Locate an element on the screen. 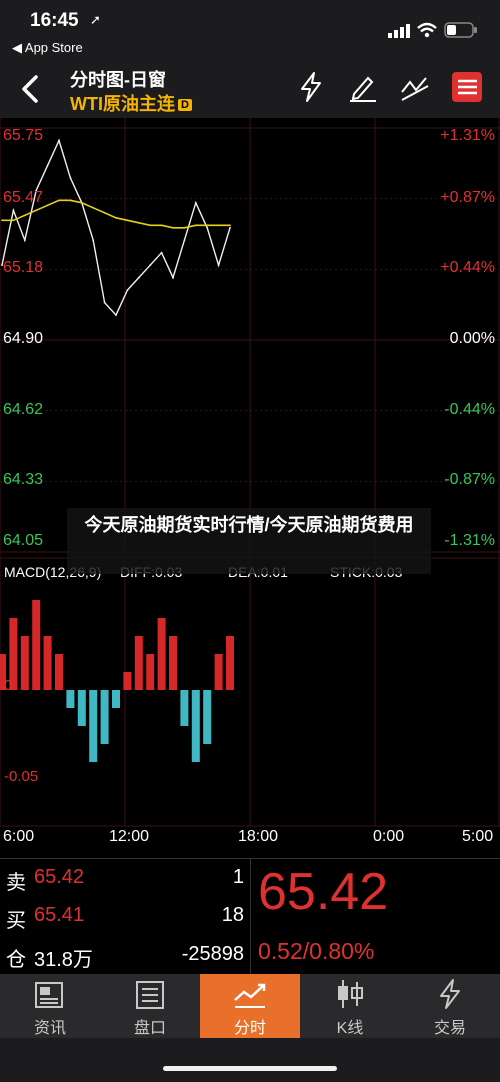 The width and height of the screenshot is (500, 1082). tab-news-label: 资讯 is located at coordinates (49, 1028).